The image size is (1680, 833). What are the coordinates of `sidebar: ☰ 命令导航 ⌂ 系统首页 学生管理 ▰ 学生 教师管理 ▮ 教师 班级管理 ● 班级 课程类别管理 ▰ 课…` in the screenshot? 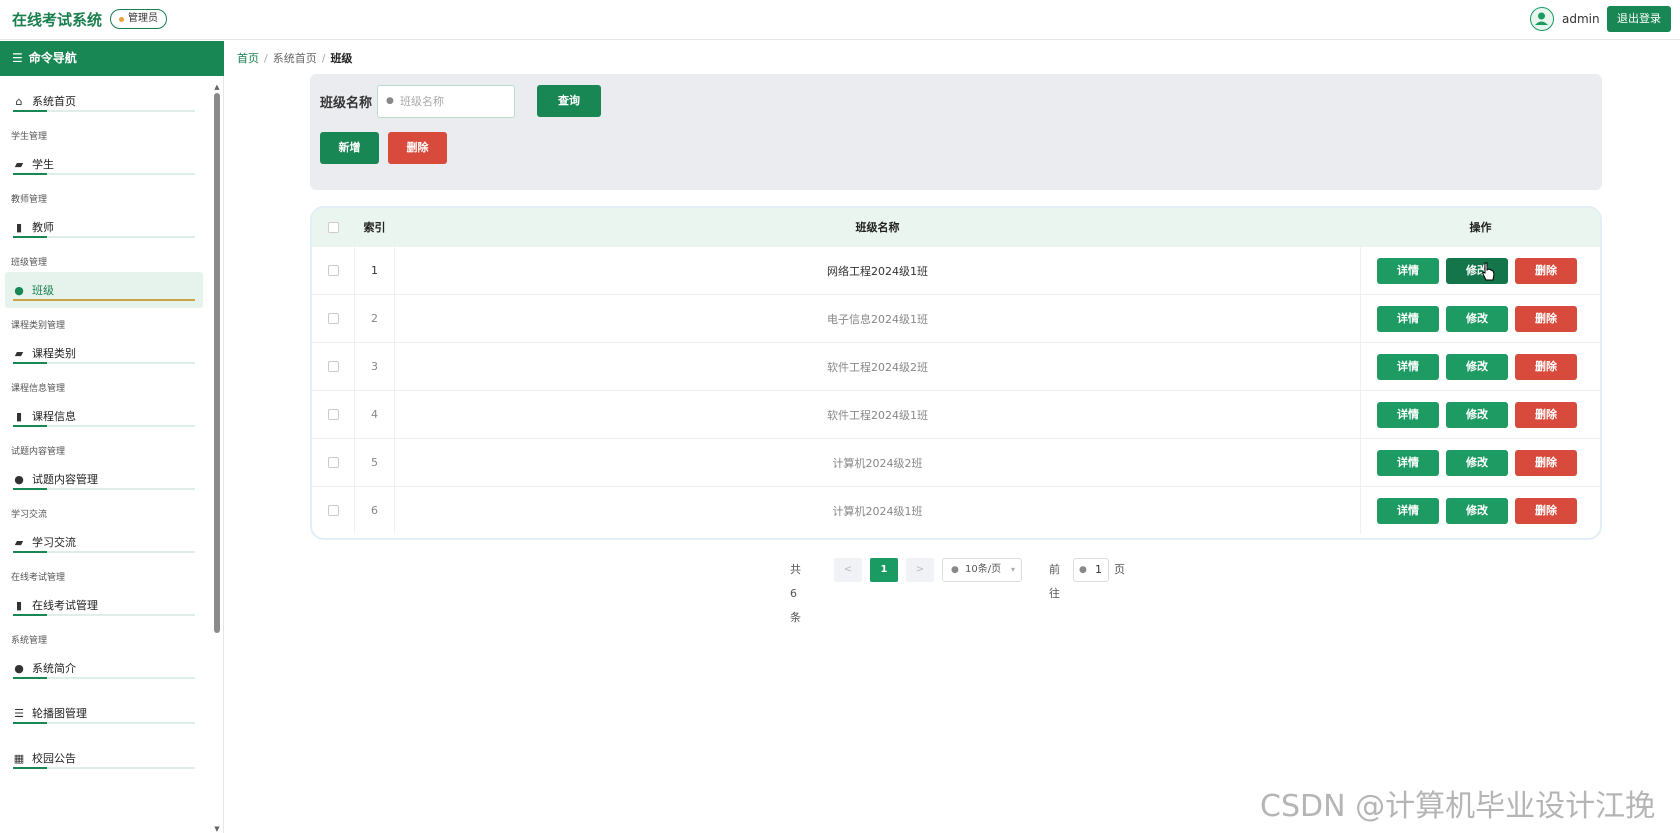 It's located at (112, 437).